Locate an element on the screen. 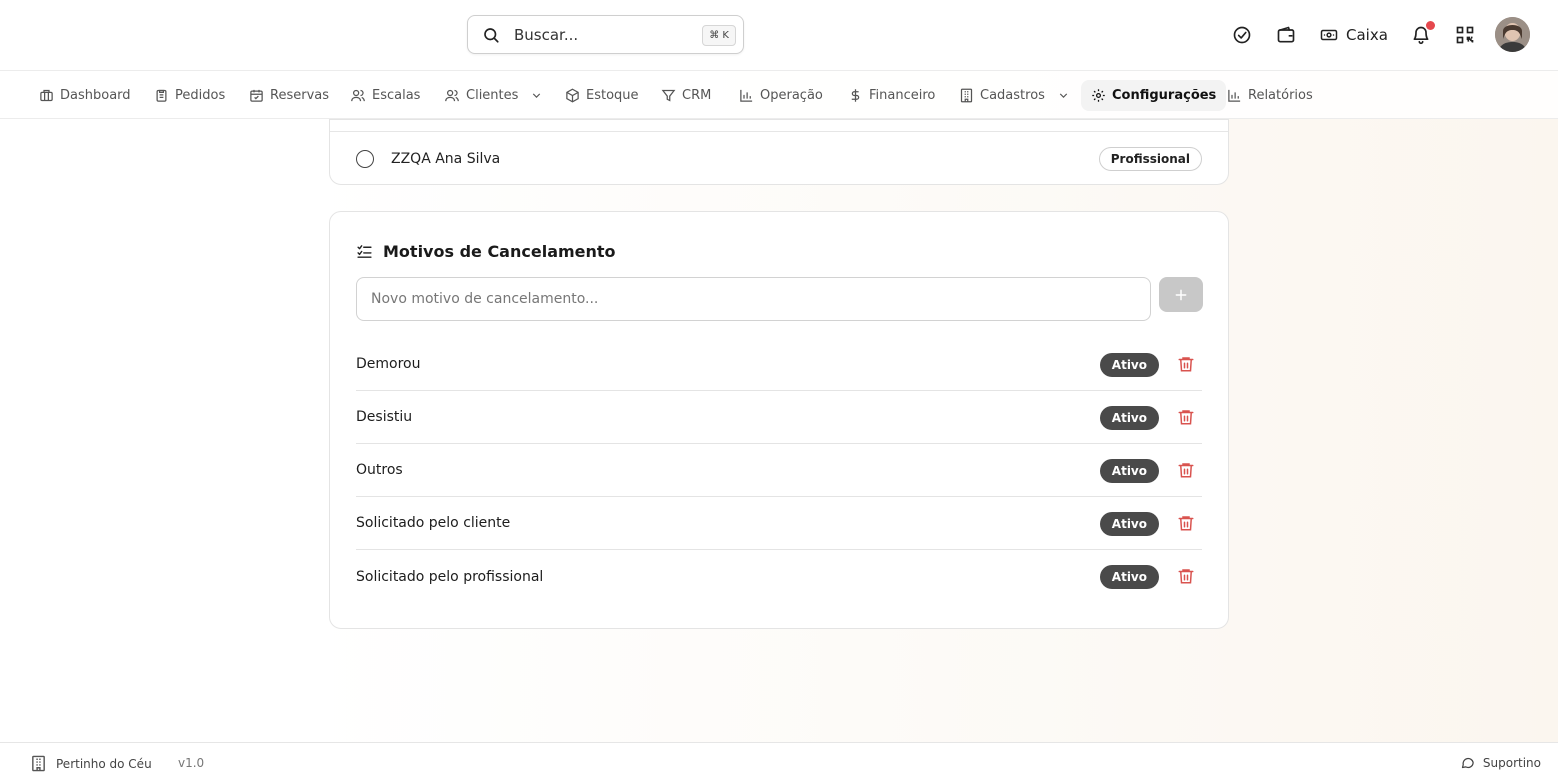 Image resolution: width=1558 pixels, height=784 pixels. nav-item-estoque: Estoque is located at coordinates (602, 95).